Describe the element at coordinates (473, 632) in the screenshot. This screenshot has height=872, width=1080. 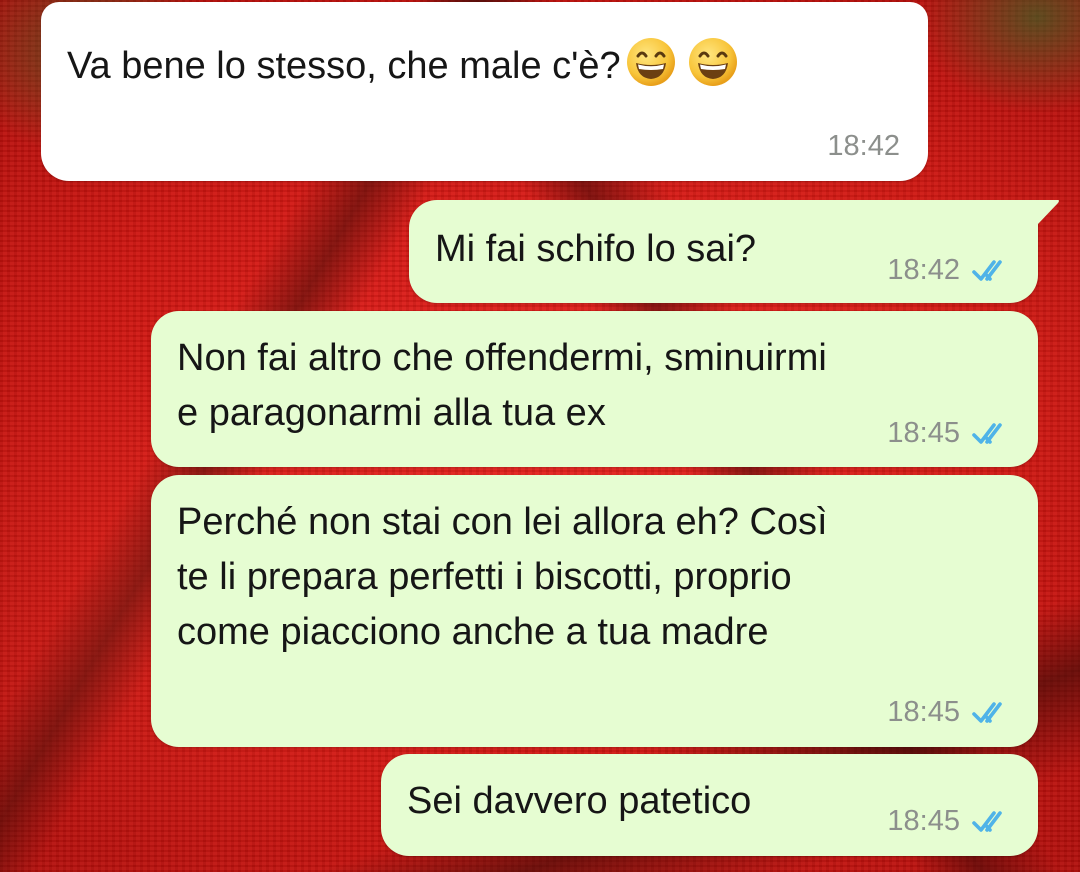
I see `message-line: come piacciono anche a tua madre` at that location.